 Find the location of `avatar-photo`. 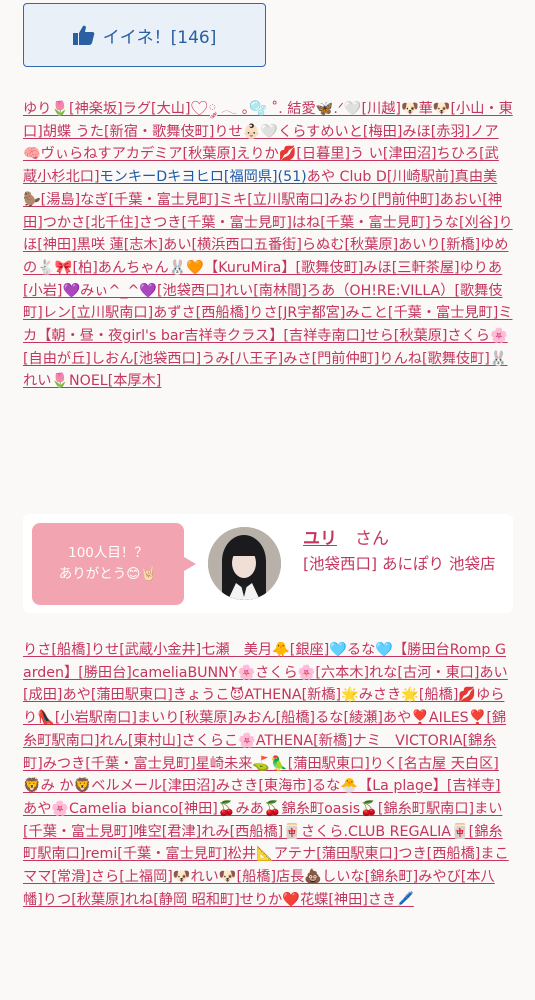

avatar-photo is located at coordinates (244, 563).